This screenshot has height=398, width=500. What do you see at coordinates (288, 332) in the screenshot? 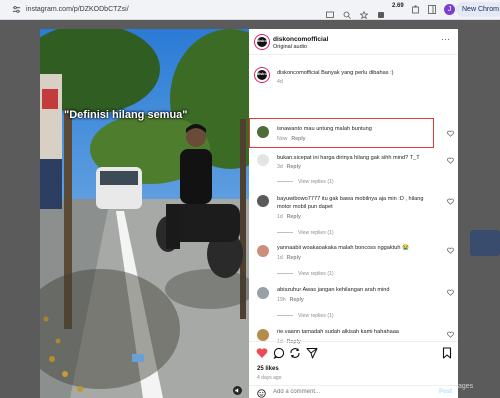
I see `comment-username: rie.vaann` at bounding box center [288, 332].